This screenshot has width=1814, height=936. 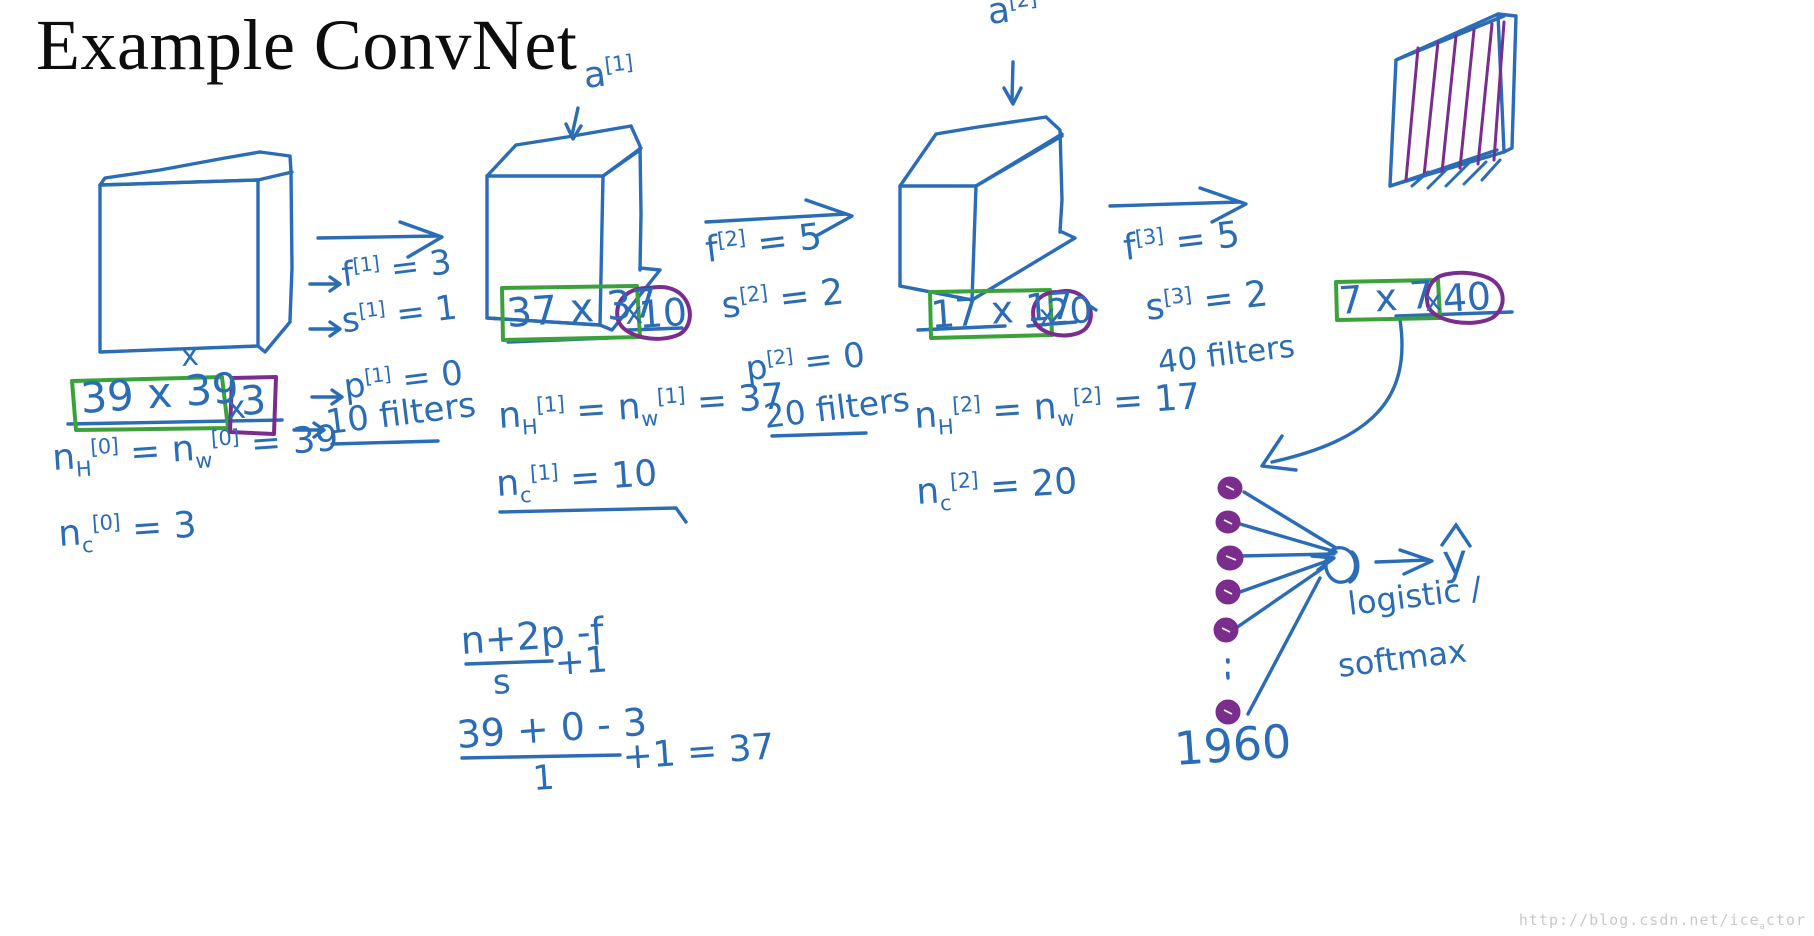 I want to click on vertical-dots: :, so click(x=1228, y=665).